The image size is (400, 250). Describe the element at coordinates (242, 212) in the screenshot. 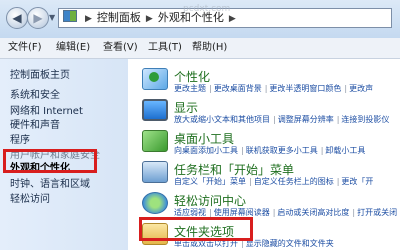

I see `task-link: 使用屏幕阅读器` at that location.